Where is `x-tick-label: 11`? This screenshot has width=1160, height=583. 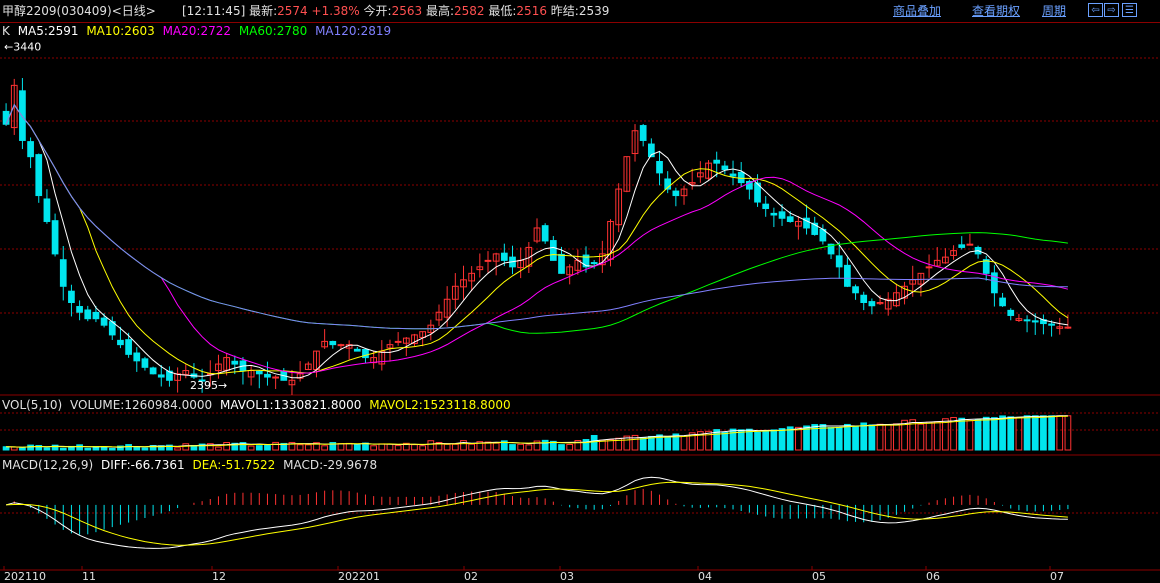 x-tick-label: 11 is located at coordinates (89, 576).